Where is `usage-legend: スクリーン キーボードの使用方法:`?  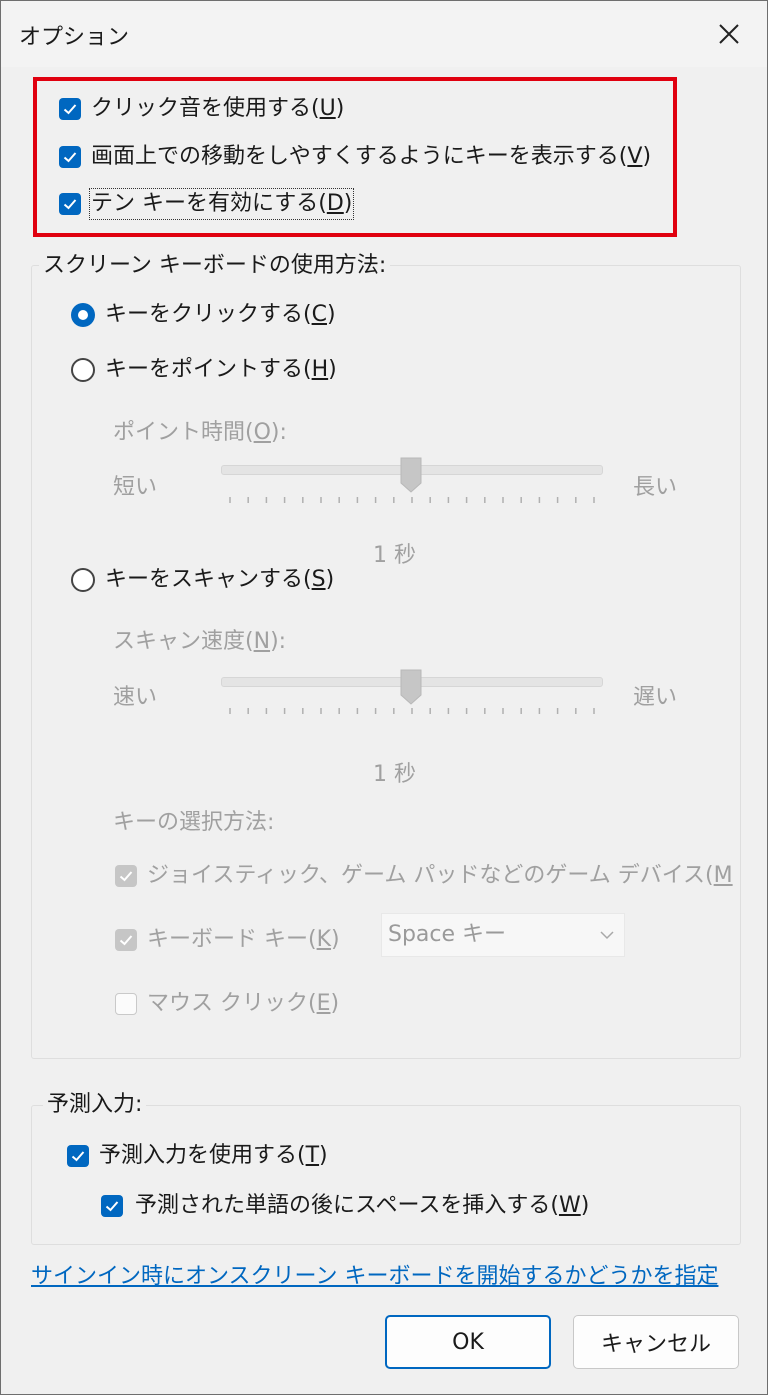
usage-legend: スクリーン キーボードの使用方法: is located at coordinates (215, 266).